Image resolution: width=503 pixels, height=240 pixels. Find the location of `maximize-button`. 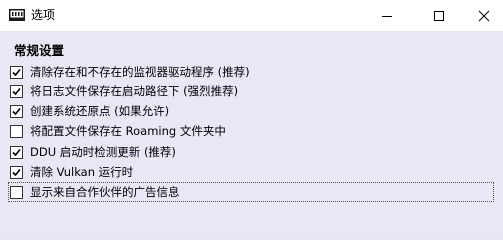

maximize-button is located at coordinates (439, 15).